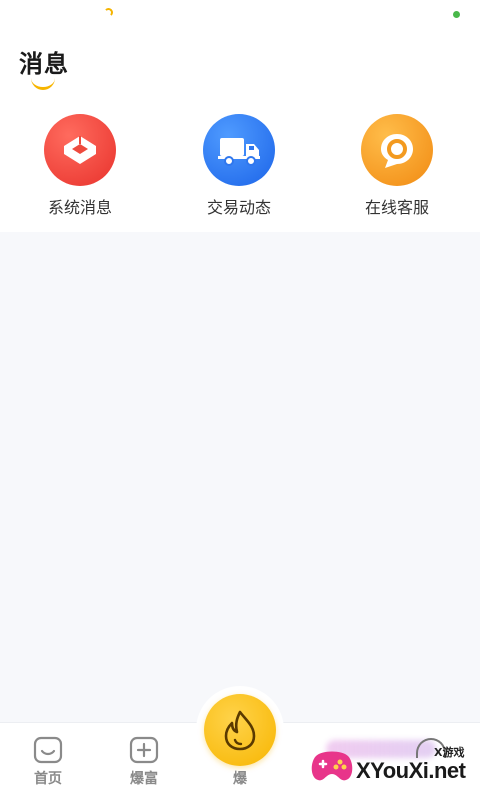 The width and height of the screenshot is (480, 800). Describe the element at coordinates (239, 150) in the screenshot. I see `truck-icon` at that location.